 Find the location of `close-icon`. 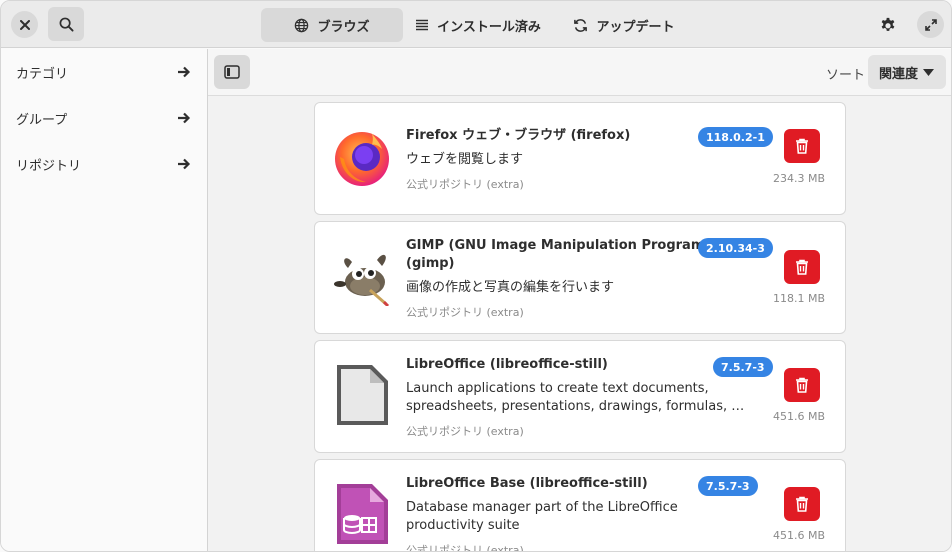

close-icon is located at coordinates (24, 24).